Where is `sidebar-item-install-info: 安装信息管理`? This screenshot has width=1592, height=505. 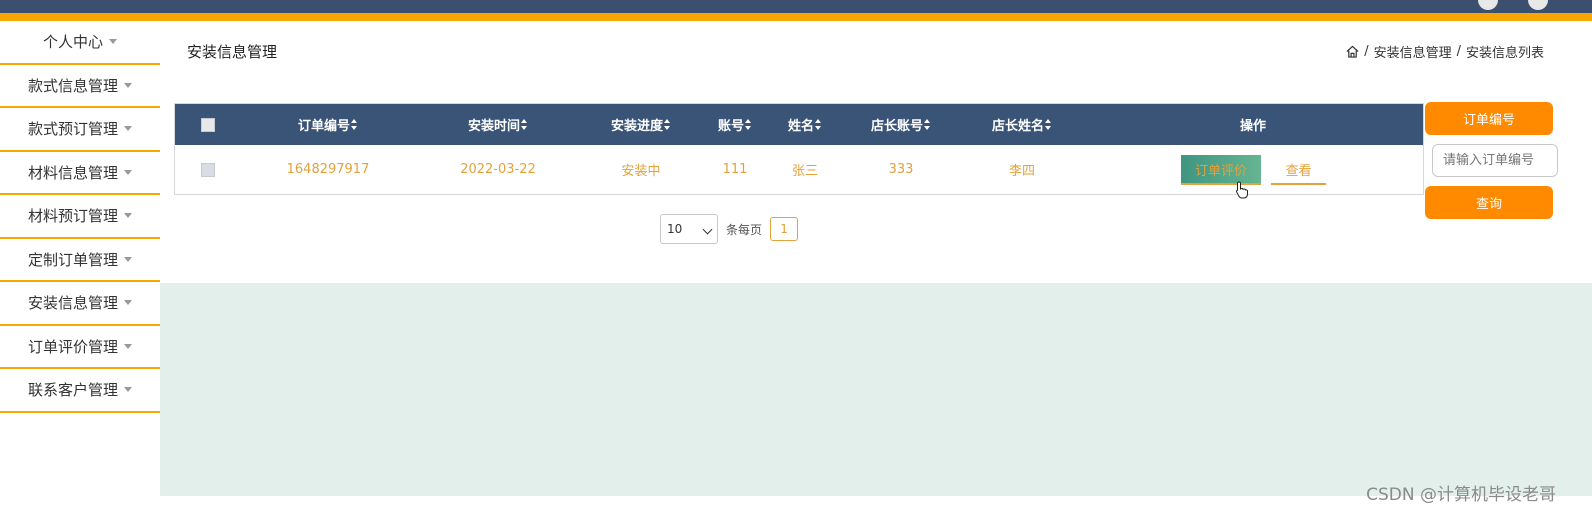
sidebar-item-install-info: 安装信息管理 is located at coordinates (80, 304).